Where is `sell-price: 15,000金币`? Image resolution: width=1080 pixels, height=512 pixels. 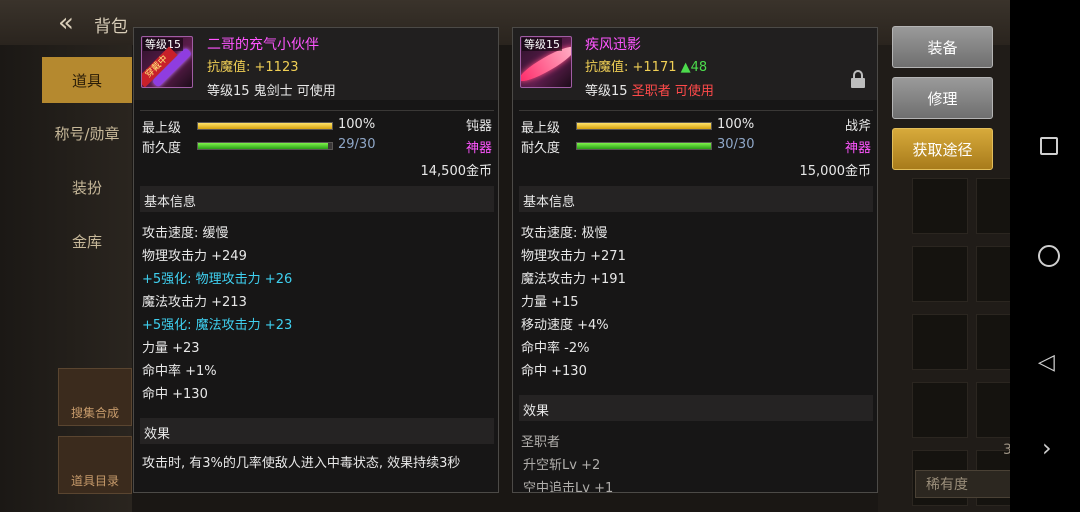
sell-price: 15,000金币 is located at coordinates (835, 171).